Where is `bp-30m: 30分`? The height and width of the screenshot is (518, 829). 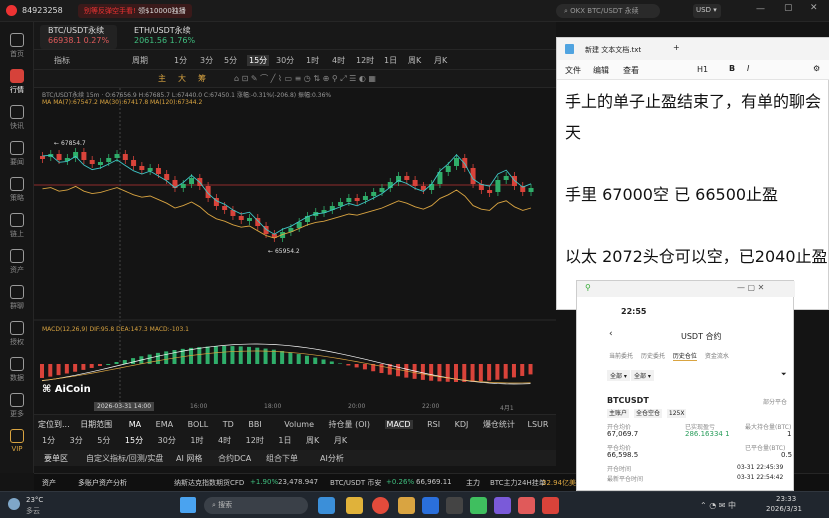
bp-30m: 30分 is located at coordinates (167, 440).